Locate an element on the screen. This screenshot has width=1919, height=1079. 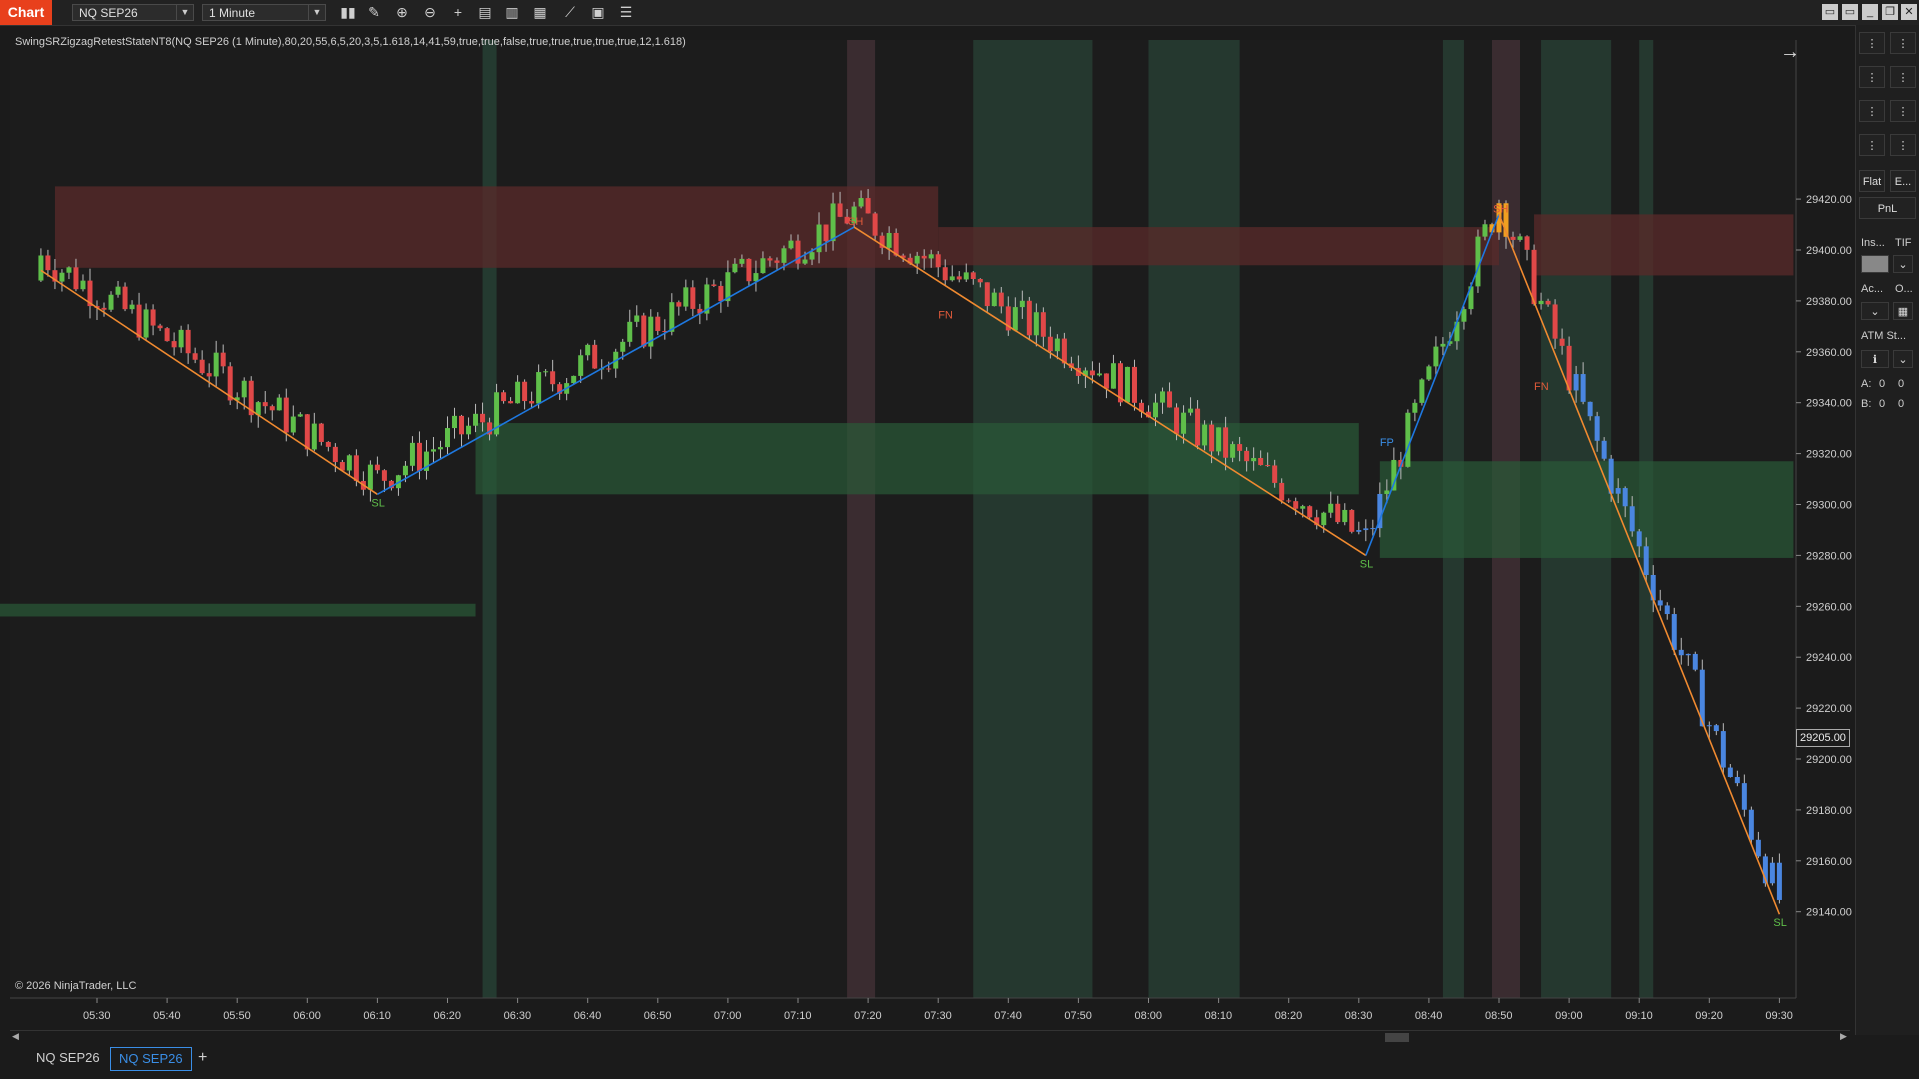
tab-nq-sep26: NQ SEP26 is located at coordinates (68, 1058).